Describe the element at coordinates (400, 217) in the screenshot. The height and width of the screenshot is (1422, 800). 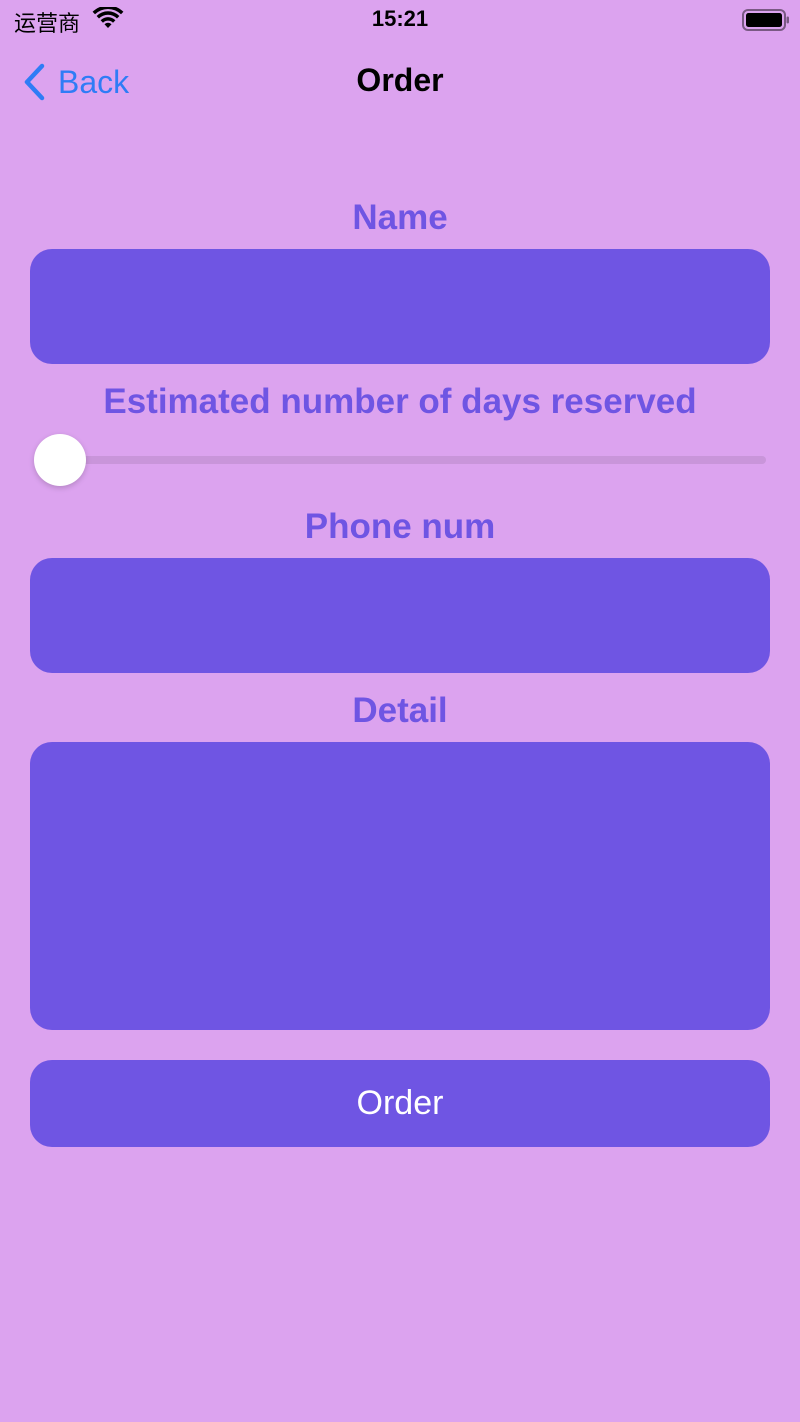
I see `name-label: Name` at that location.